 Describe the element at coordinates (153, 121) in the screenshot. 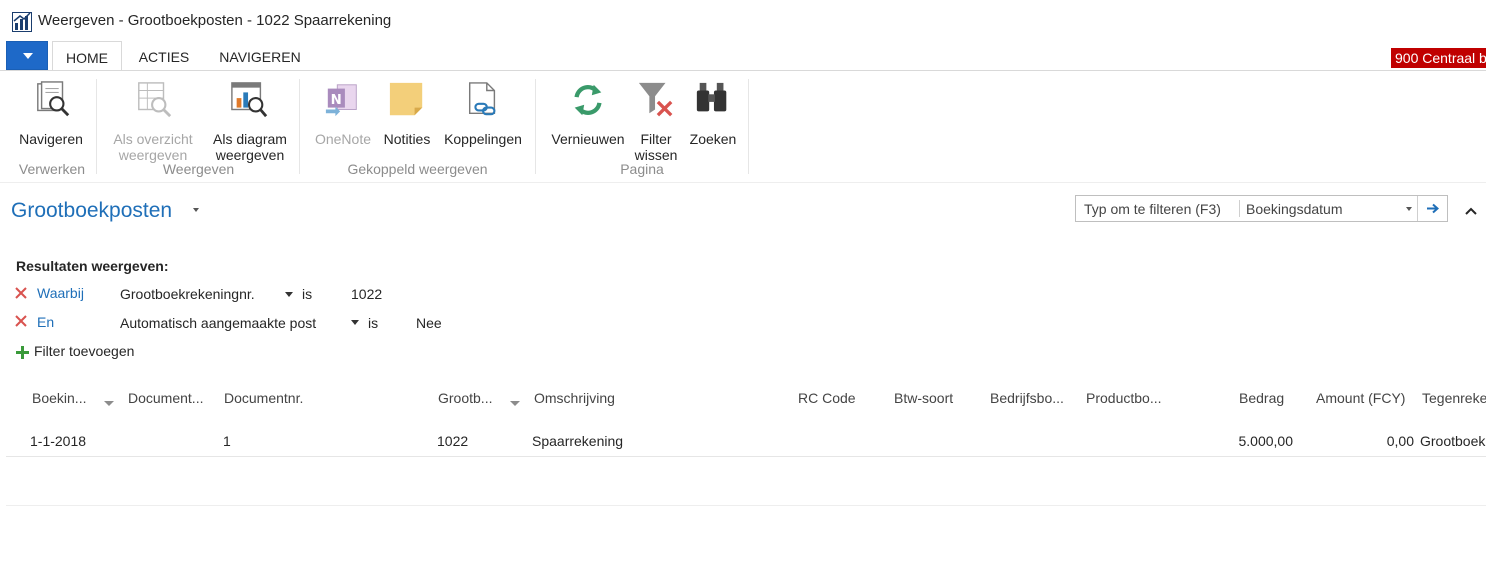

I see `list-view-button: Als overzicht weergeven` at that location.